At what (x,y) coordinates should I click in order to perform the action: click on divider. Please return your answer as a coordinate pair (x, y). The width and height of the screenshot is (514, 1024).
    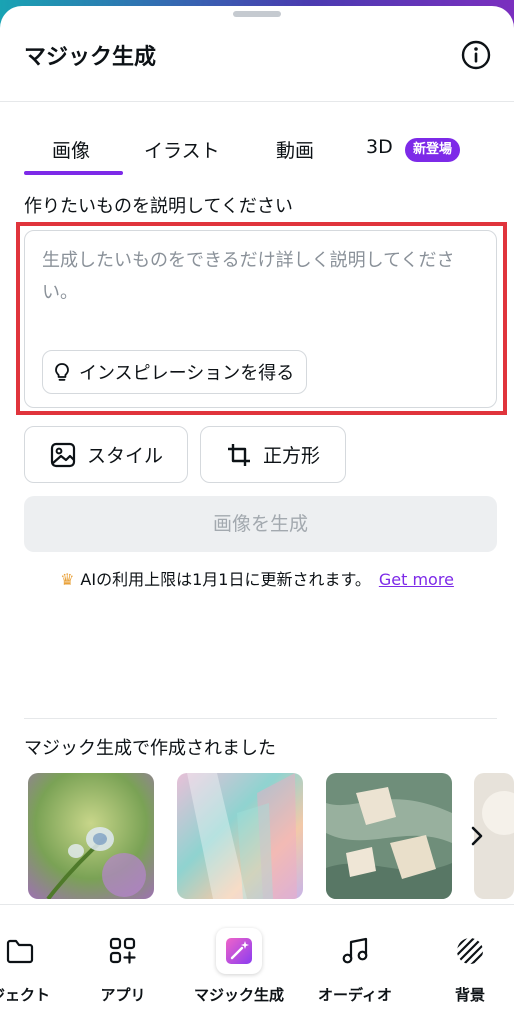
    Looking at the image, I should click on (260, 718).